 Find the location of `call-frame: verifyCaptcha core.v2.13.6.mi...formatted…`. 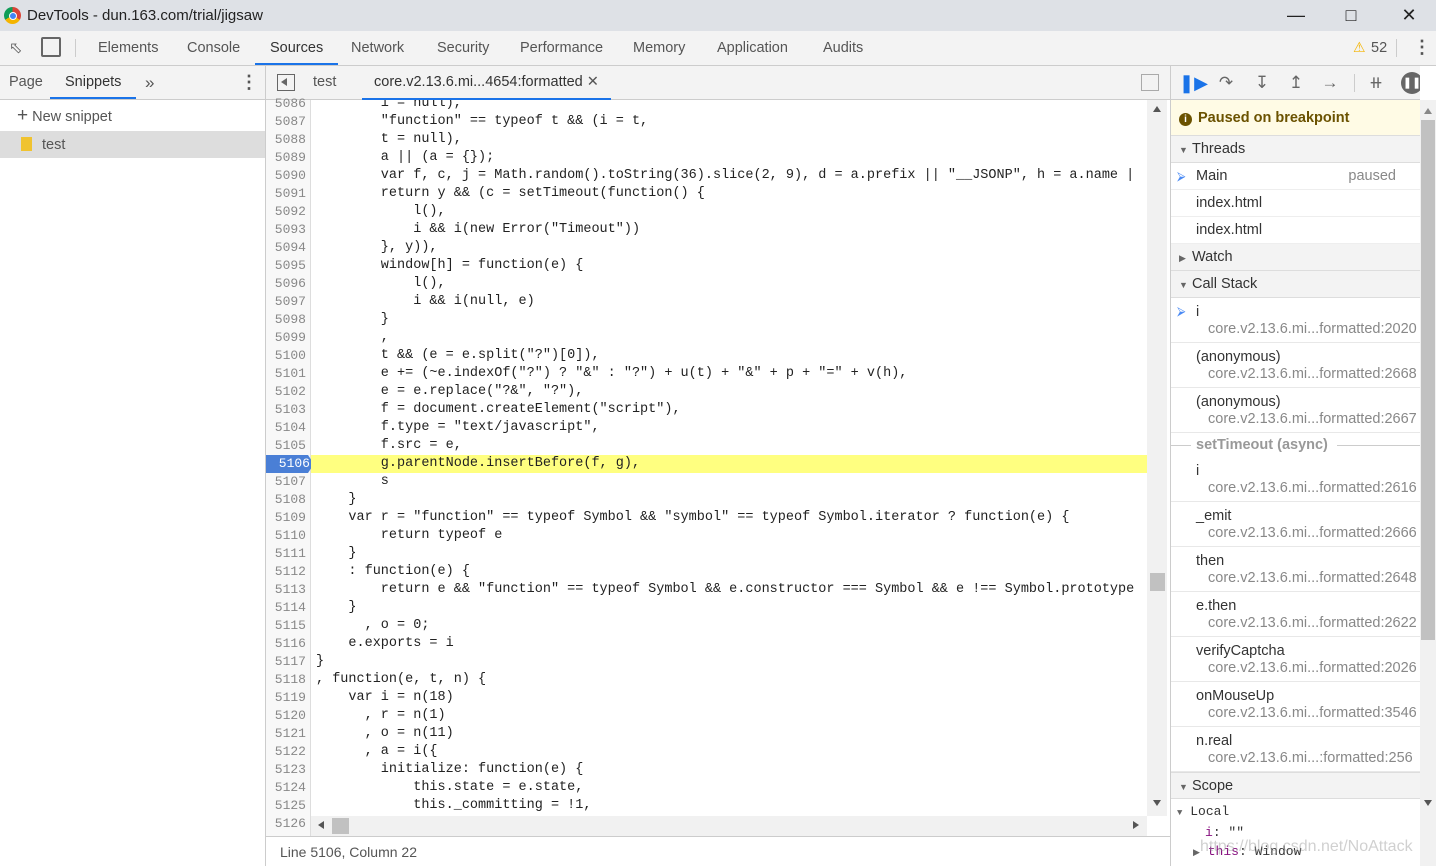

call-frame: verifyCaptcha core.v2.13.6.mi...formatted… is located at coordinates (1295, 659).